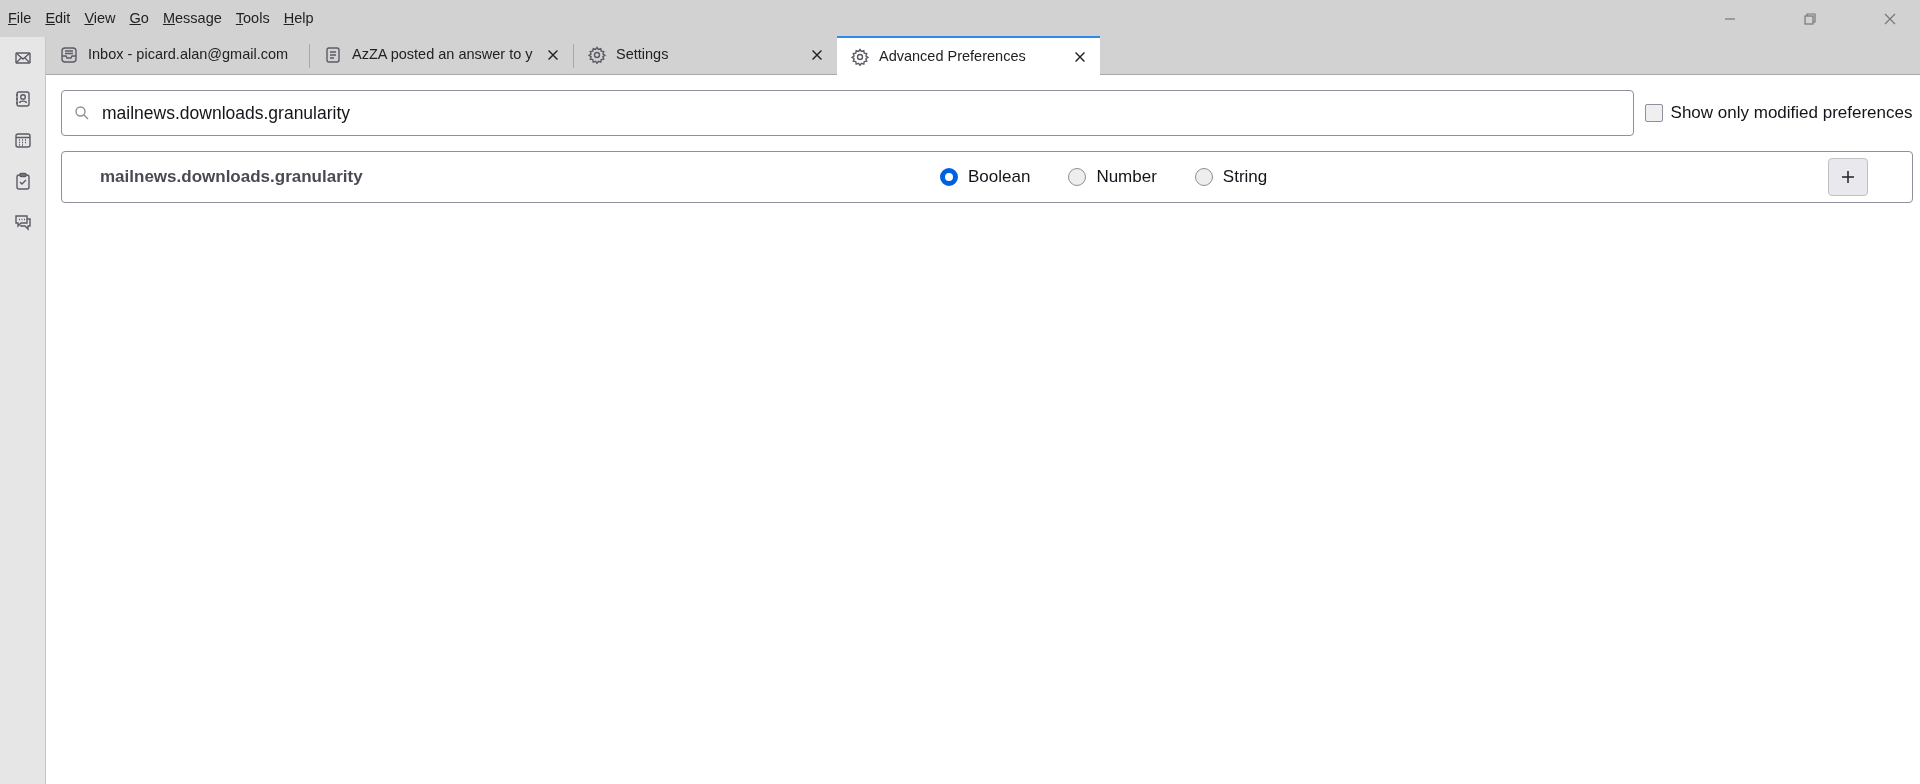 Image resolution: width=1920 pixels, height=784 pixels. I want to click on preference-name: mailnews.downloads.granularity, so click(232, 177).